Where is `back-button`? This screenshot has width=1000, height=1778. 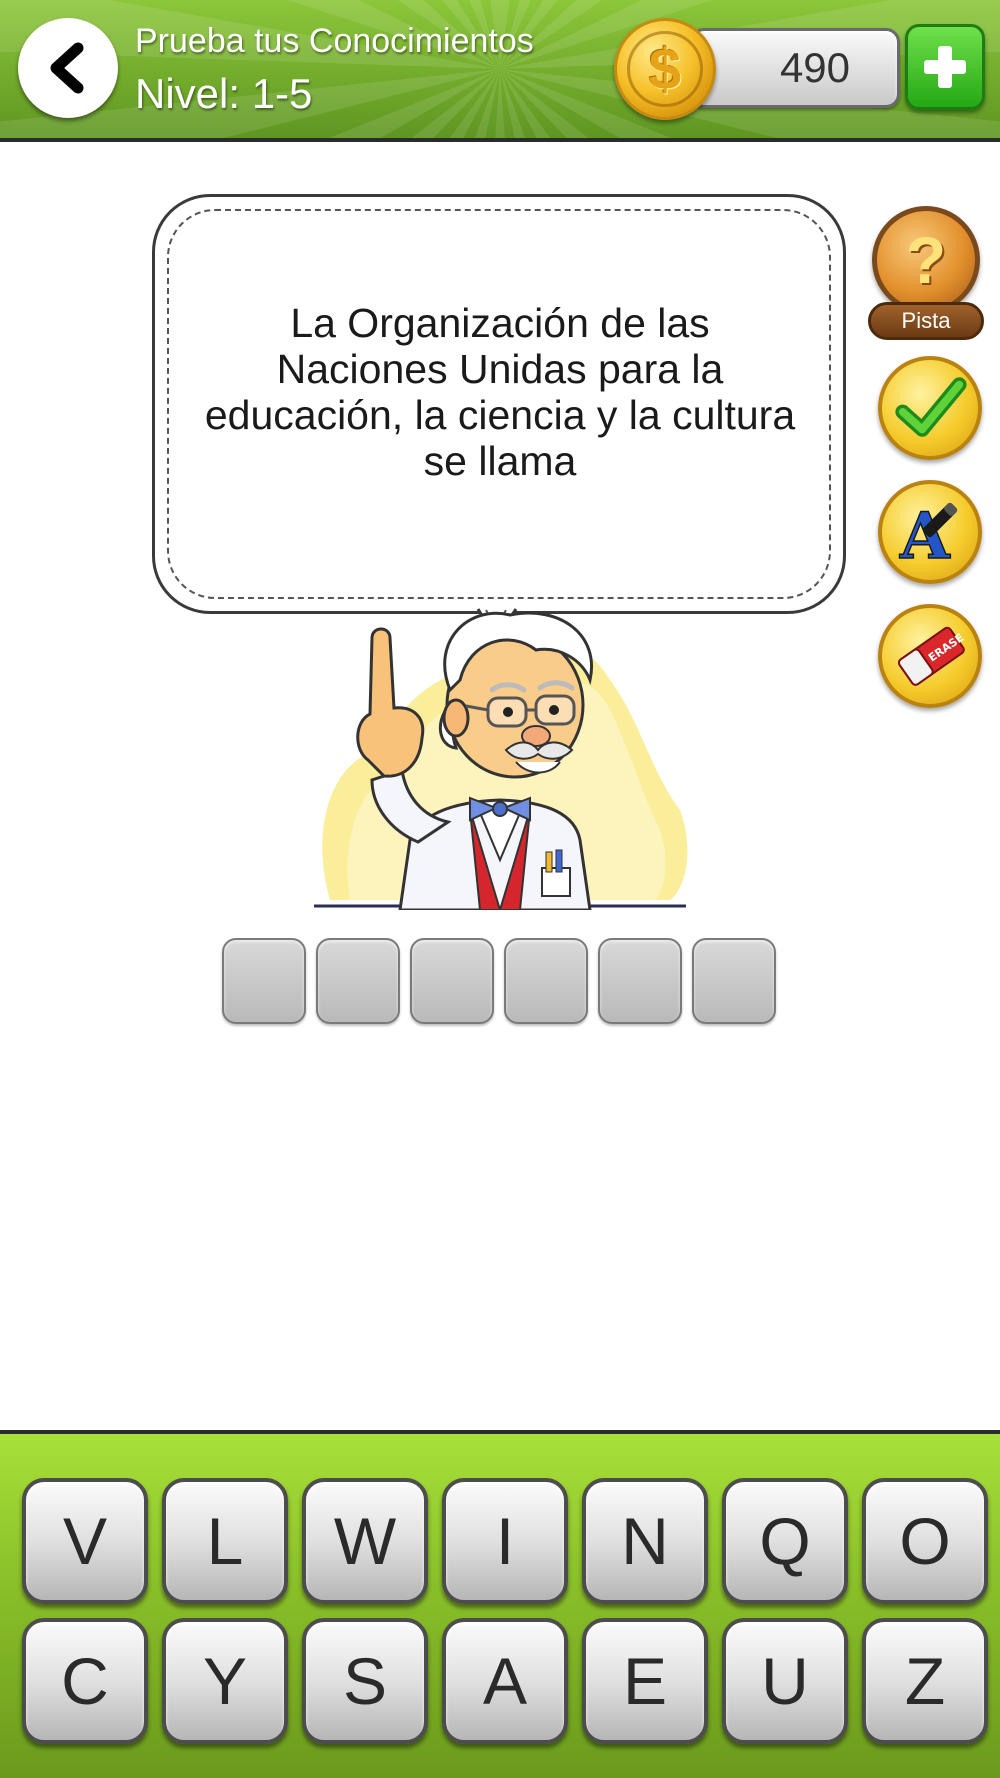
back-button is located at coordinates (68, 68).